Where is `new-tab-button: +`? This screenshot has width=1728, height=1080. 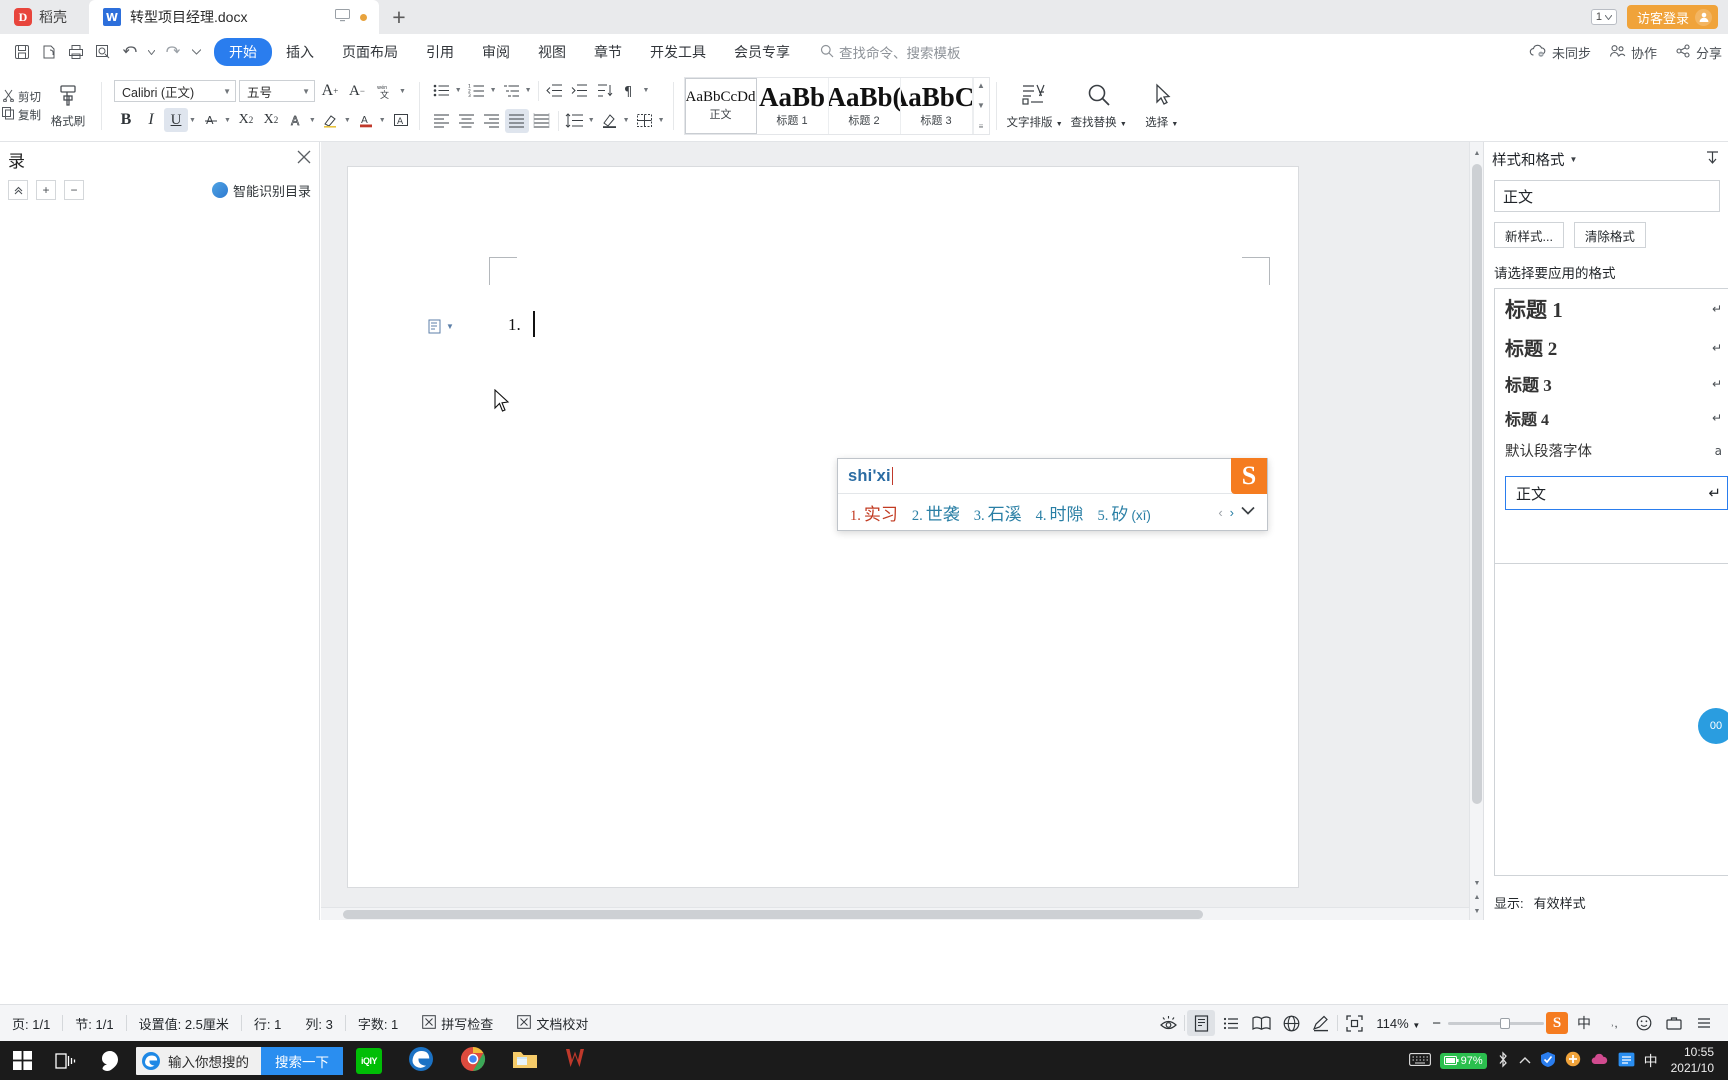
new-tab-button: + is located at coordinates (399, 17).